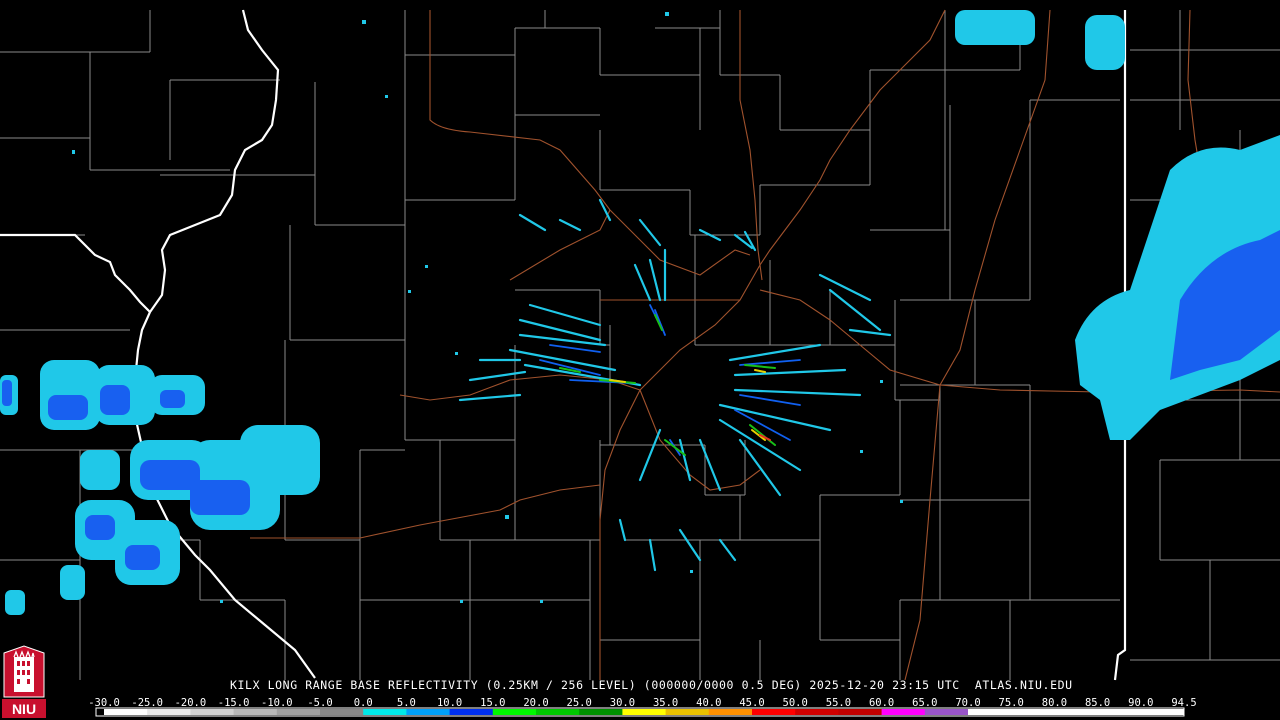 This screenshot has height=720, width=1280. I want to click on scale-label: 15.0, so click(493, 703).